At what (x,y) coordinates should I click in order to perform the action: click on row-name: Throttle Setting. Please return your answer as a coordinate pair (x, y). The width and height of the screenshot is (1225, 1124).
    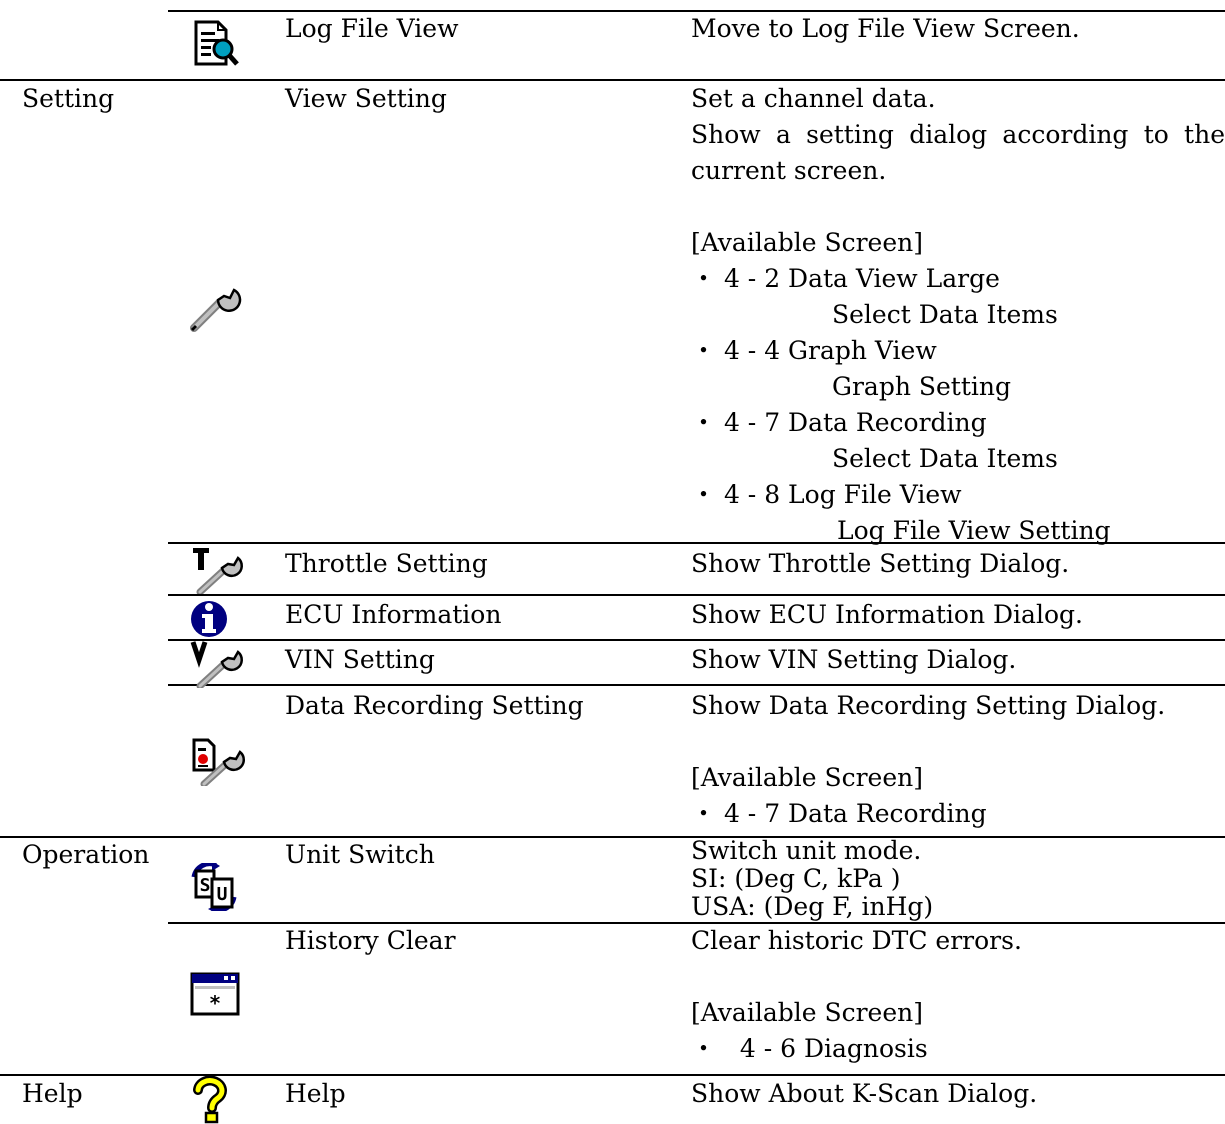
    Looking at the image, I should click on (386, 563).